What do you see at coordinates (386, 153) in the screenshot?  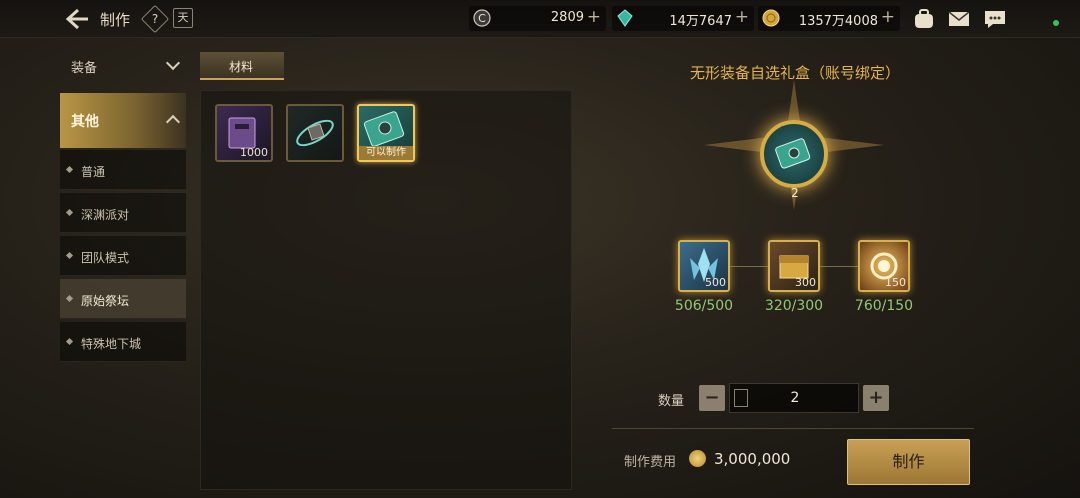 I see `can-craft-badge: 可以制作` at bounding box center [386, 153].